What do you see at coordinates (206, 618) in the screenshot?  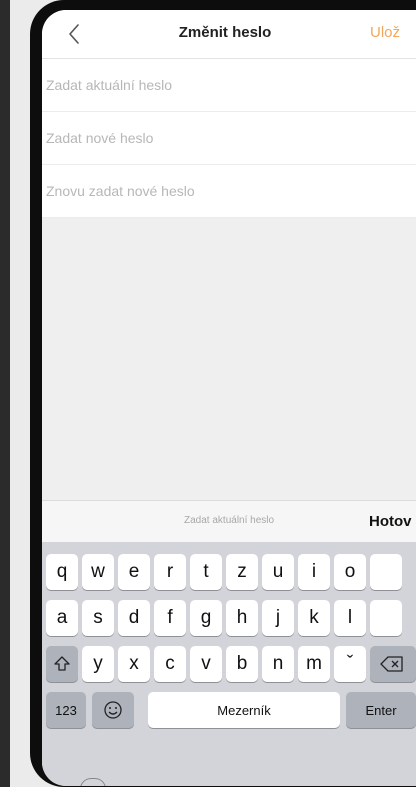 I see `key-g: g` at bounding box center [206, 618].